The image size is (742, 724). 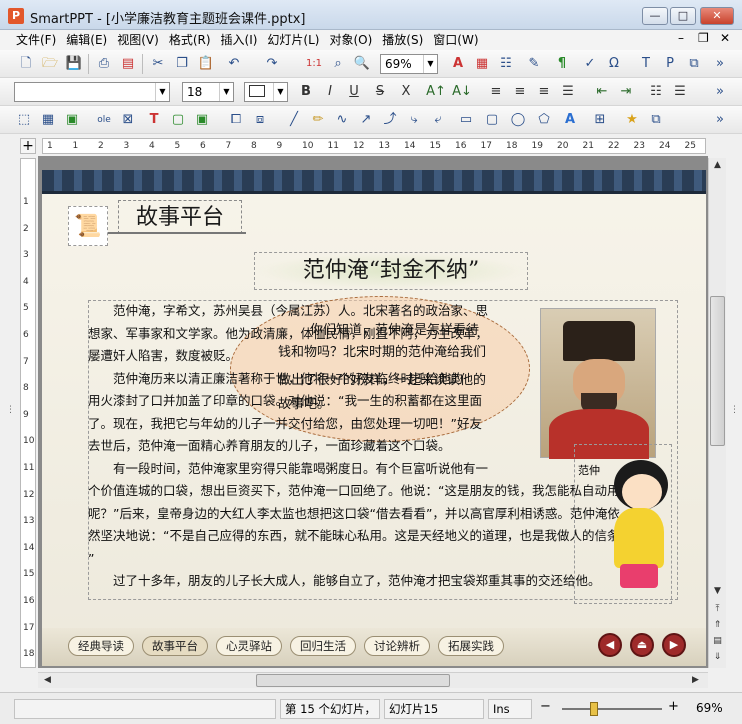 I want to click on scroll-down-button: ▼, so click(x=717, y=591).